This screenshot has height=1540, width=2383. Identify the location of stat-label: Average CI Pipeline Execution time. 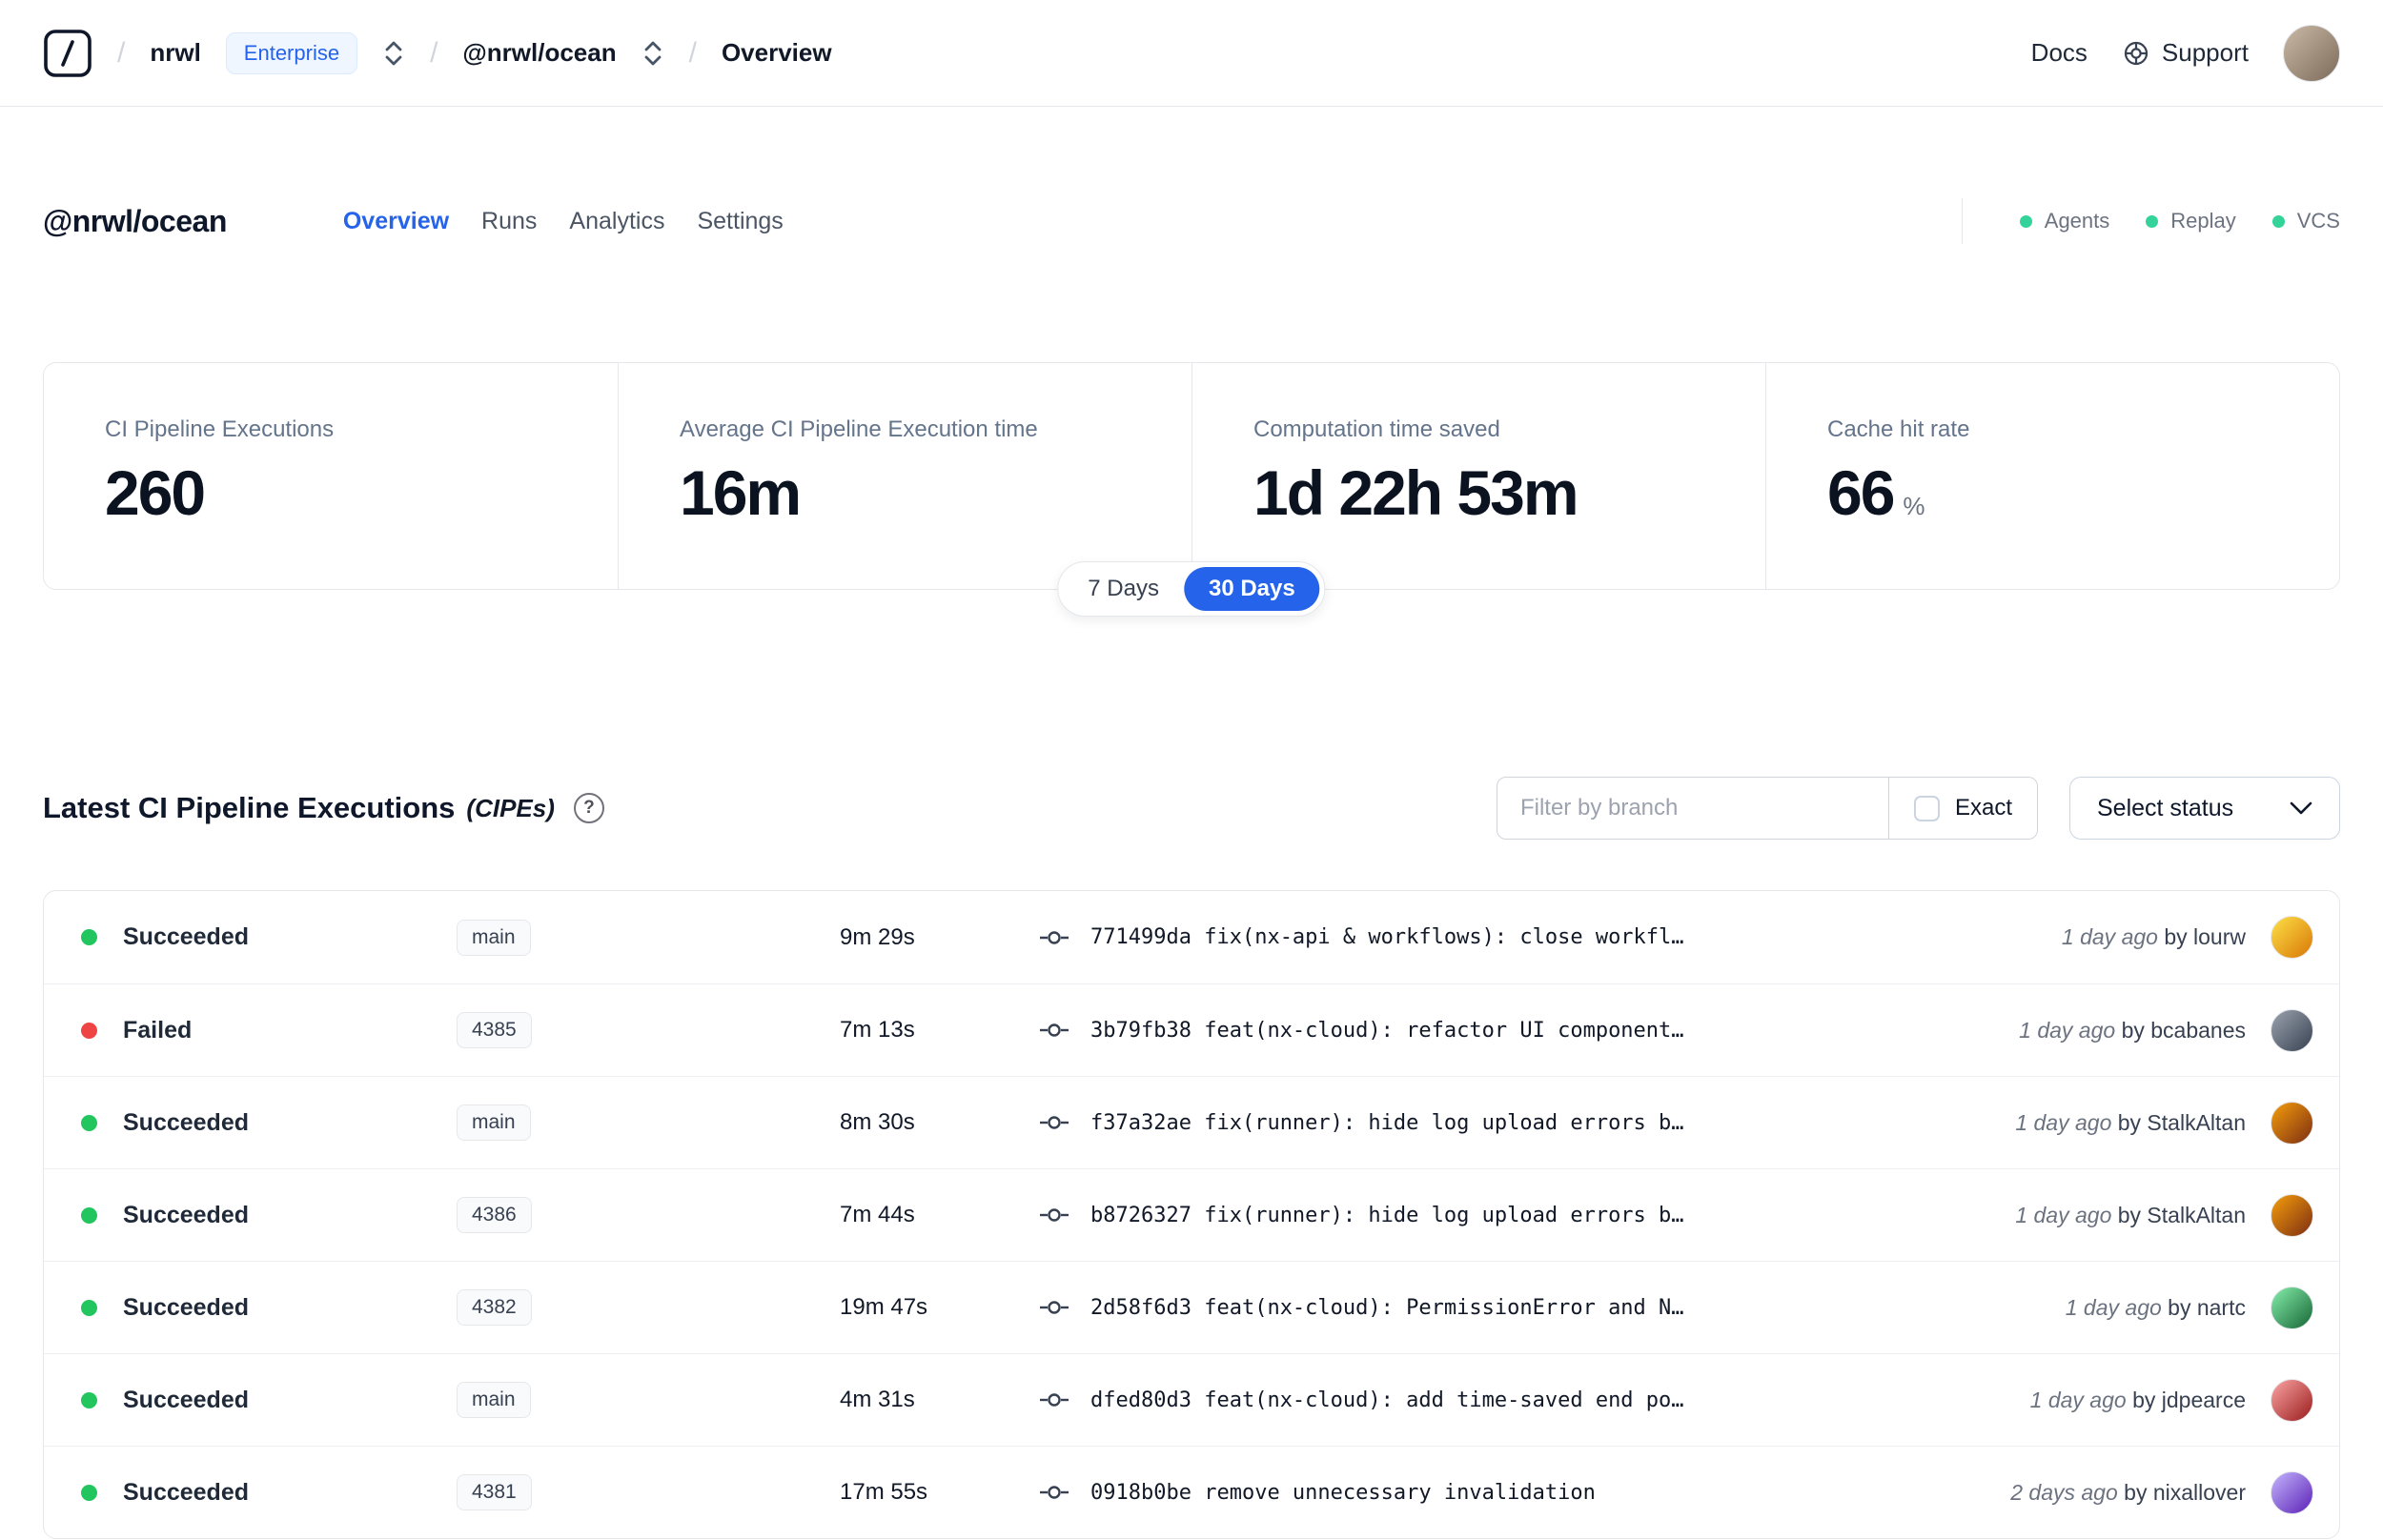
(859, 429).